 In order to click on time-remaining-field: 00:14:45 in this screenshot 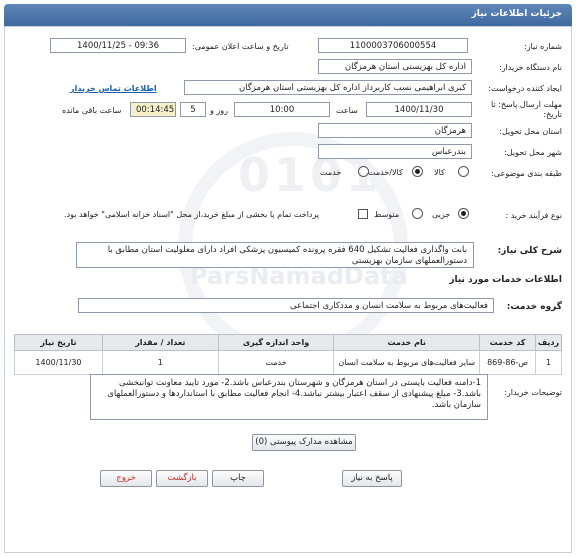, I will do `click(153, 109)`.